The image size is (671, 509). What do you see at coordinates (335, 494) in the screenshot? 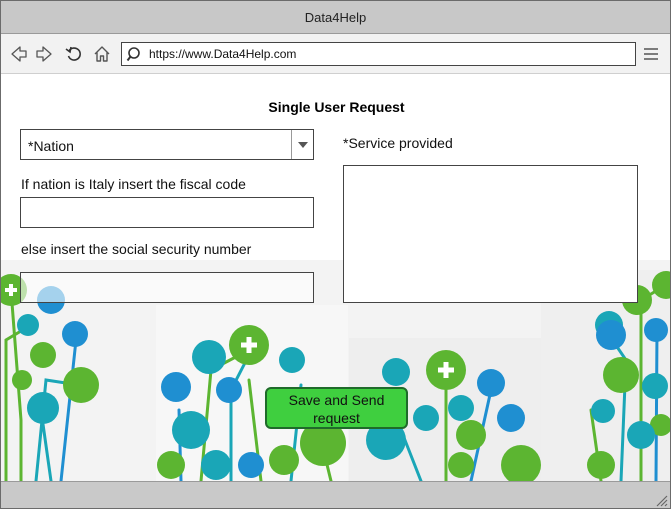
I see `status-bar` at bounding box center [335, 494].